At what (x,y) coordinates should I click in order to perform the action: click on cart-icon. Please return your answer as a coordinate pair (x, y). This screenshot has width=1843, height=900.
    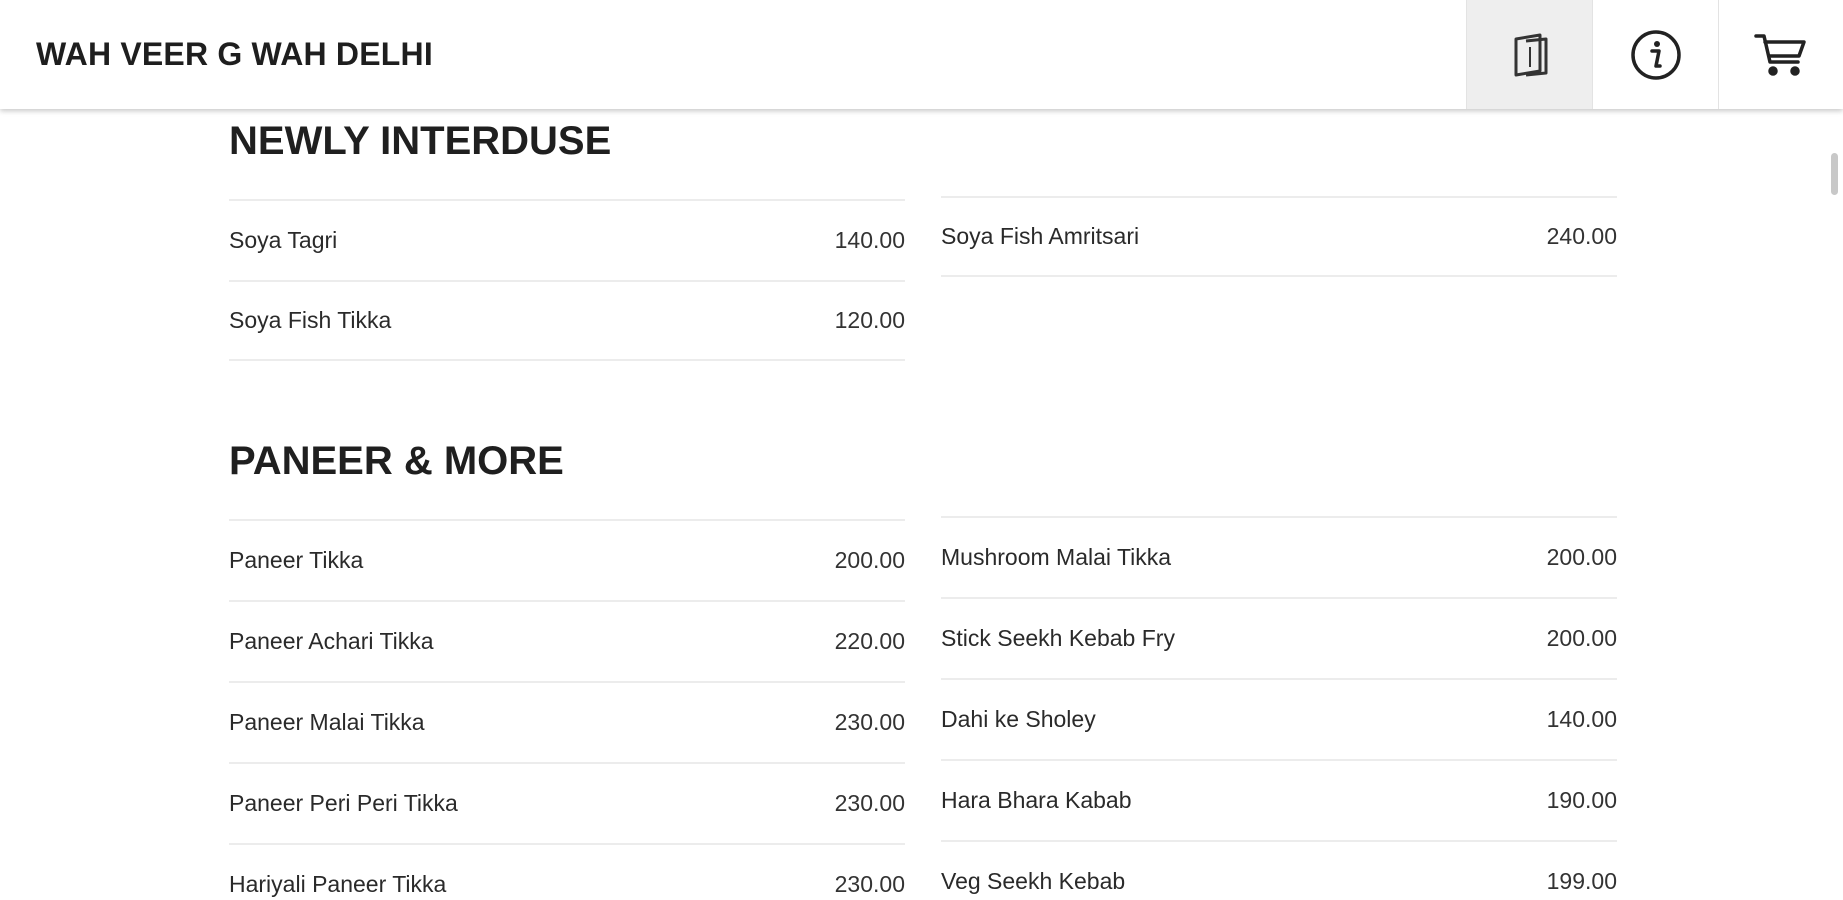
    Looking at the image, I should click on (1781, 55).